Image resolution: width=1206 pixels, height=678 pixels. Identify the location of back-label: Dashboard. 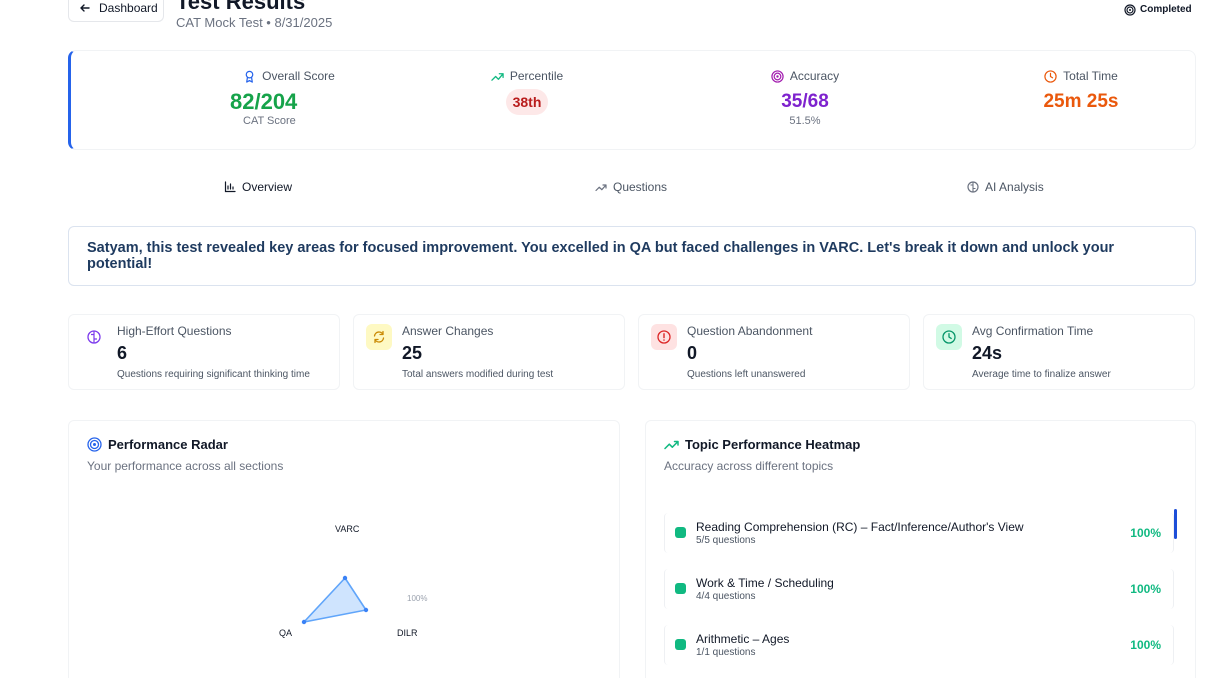
(128, 7).